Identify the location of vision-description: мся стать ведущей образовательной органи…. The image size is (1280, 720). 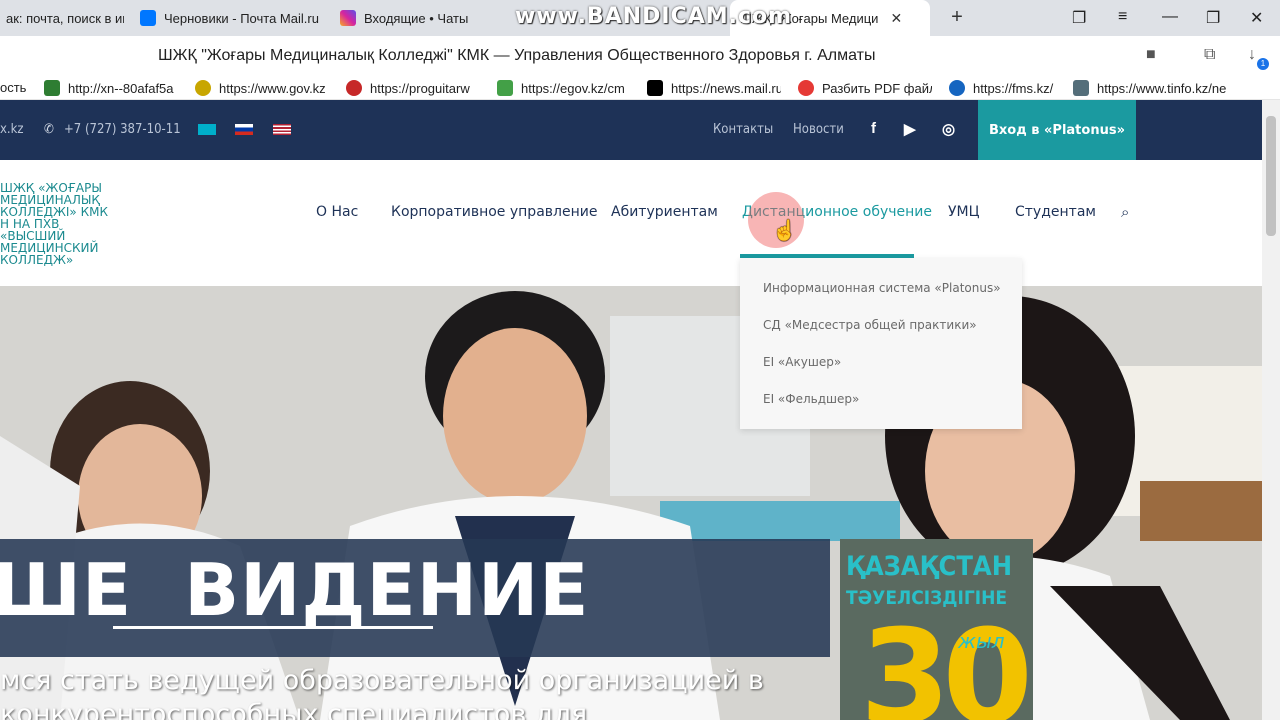
(382, 692).